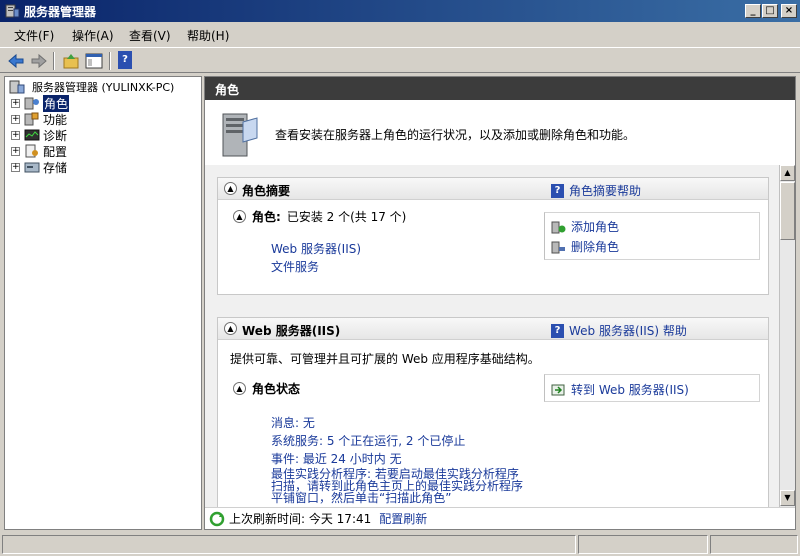  I want to click on role-status-title: 角色状态, so click(276, 389).